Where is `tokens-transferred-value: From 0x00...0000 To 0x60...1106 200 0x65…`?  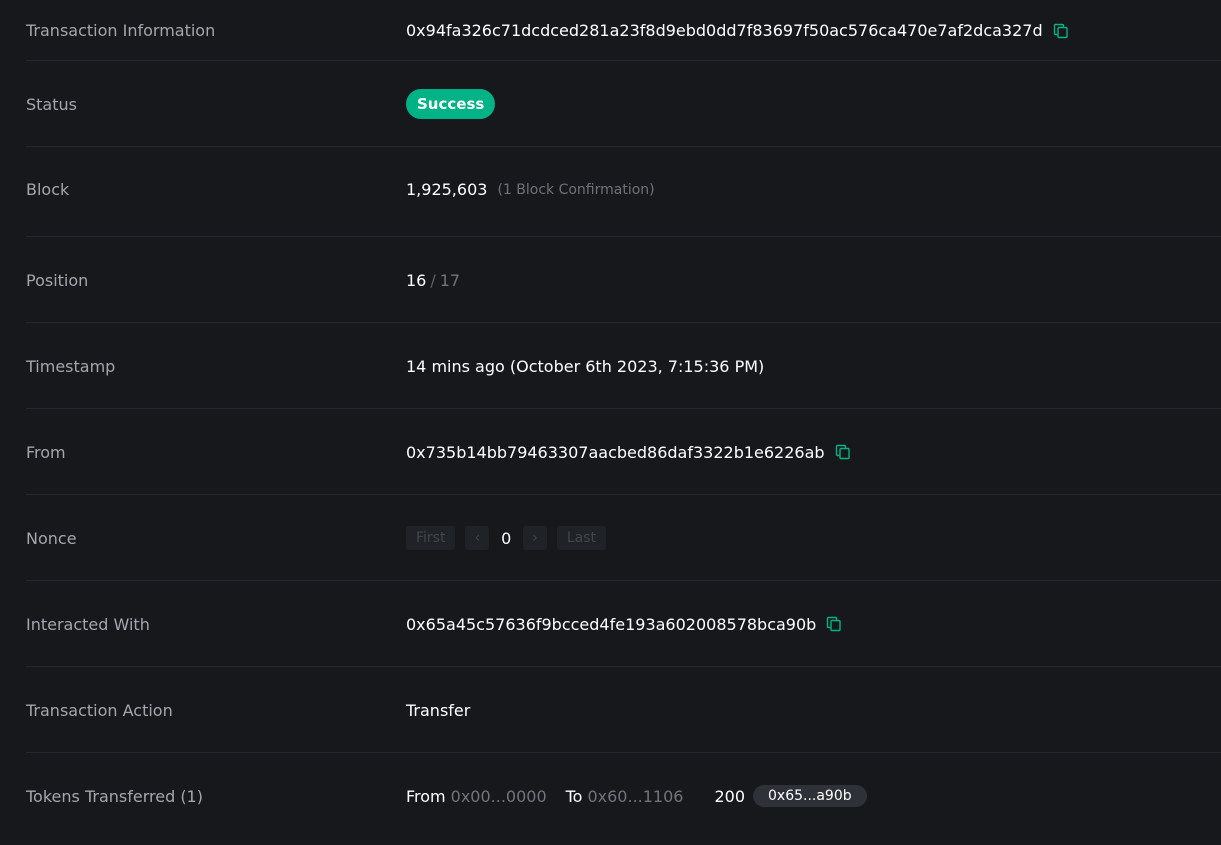
tokens-transferred-value: From 0x00...0000 To 0x60...1106 200 0x65… is located at coordinates (636, 796).